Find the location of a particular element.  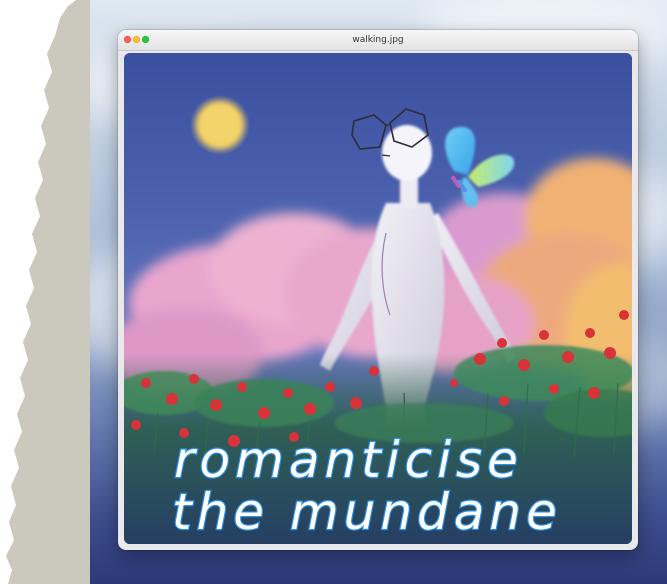

title-bar: walking.jpg is located at coordinates (378, 40).